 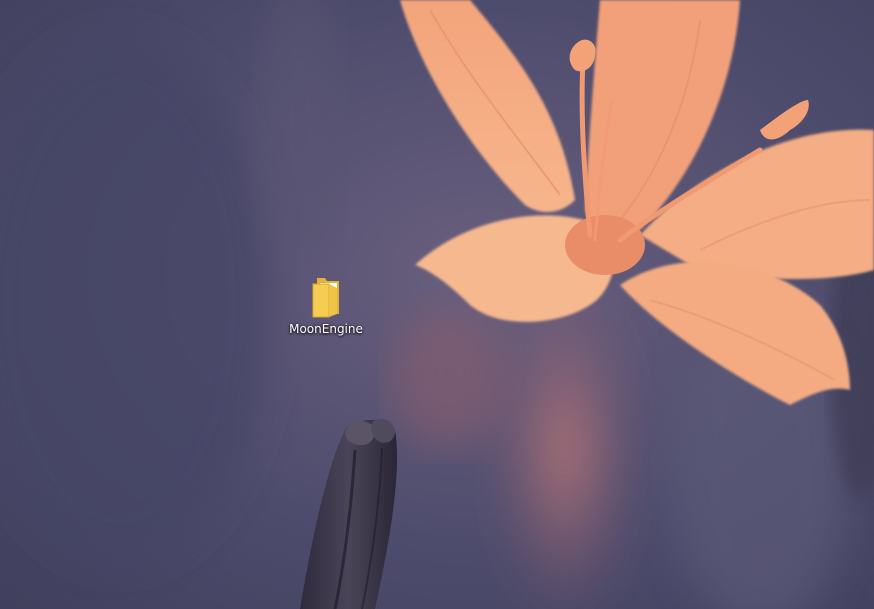 I want to click on desktop-icon-moonengine: MoonEngine, so click(x=326, y=308).